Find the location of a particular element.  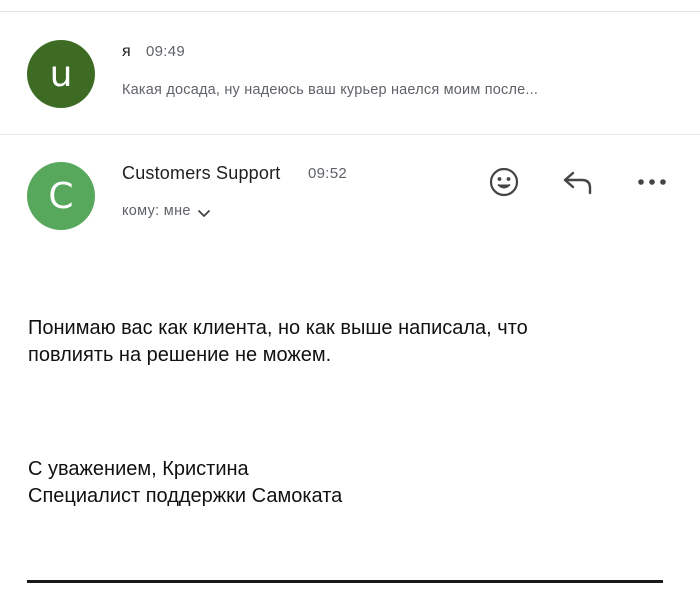

sender-avatar: u is located at coordinates (61, 74).